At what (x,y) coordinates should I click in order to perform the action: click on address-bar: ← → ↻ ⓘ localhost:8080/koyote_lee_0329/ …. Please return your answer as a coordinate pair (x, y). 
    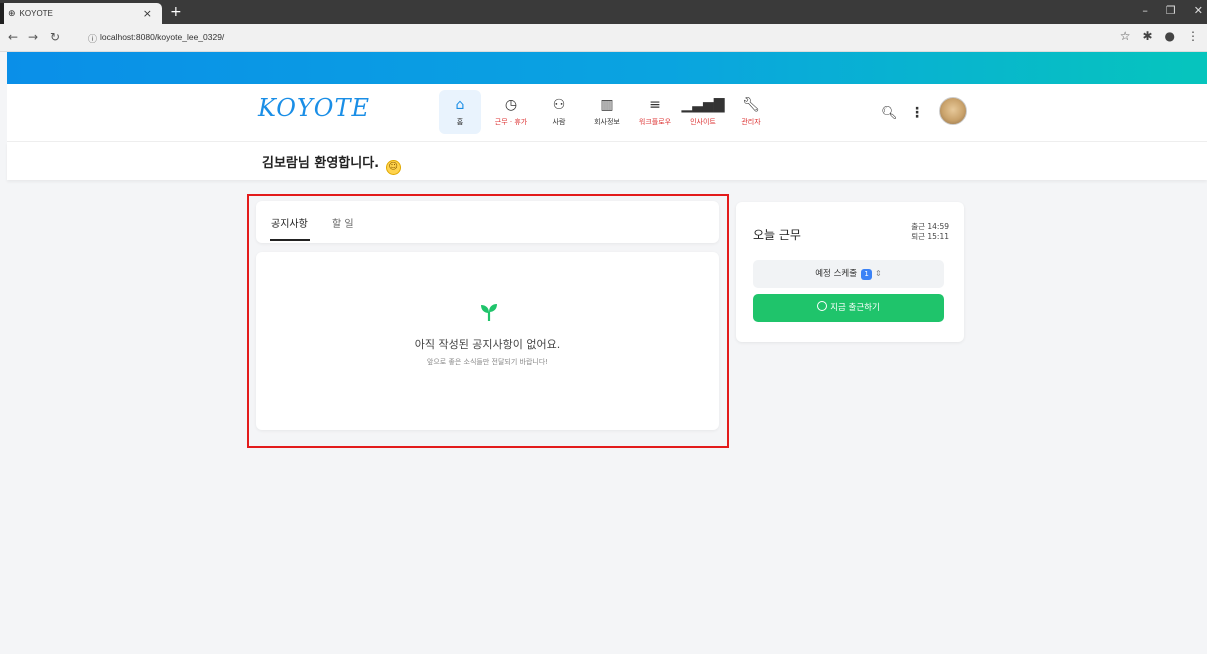
    Looking at the image, I should click on (603, 38).